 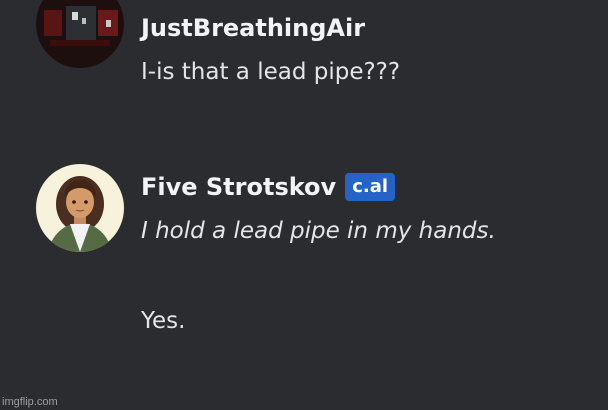 I want to click on message-text: Yes., so click(x=163, y=321).